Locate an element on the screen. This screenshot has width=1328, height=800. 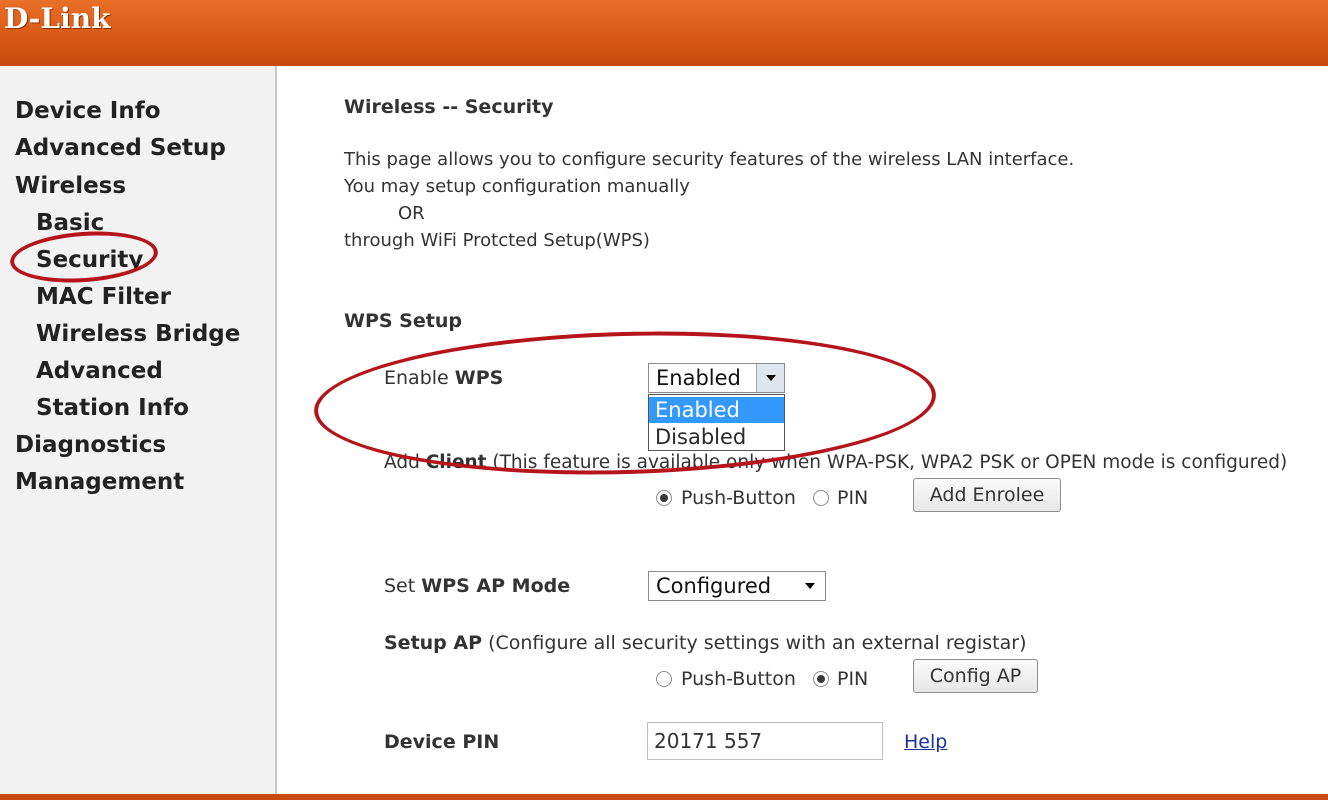
option-enabled: Enabled is located at coordinates (716, 410).